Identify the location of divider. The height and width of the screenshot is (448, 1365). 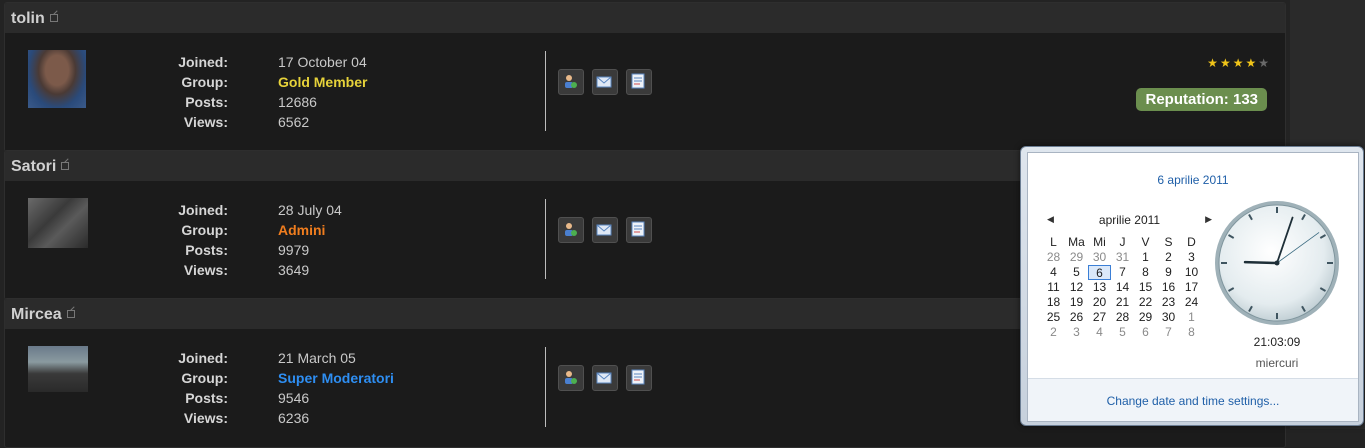
(545, 387).